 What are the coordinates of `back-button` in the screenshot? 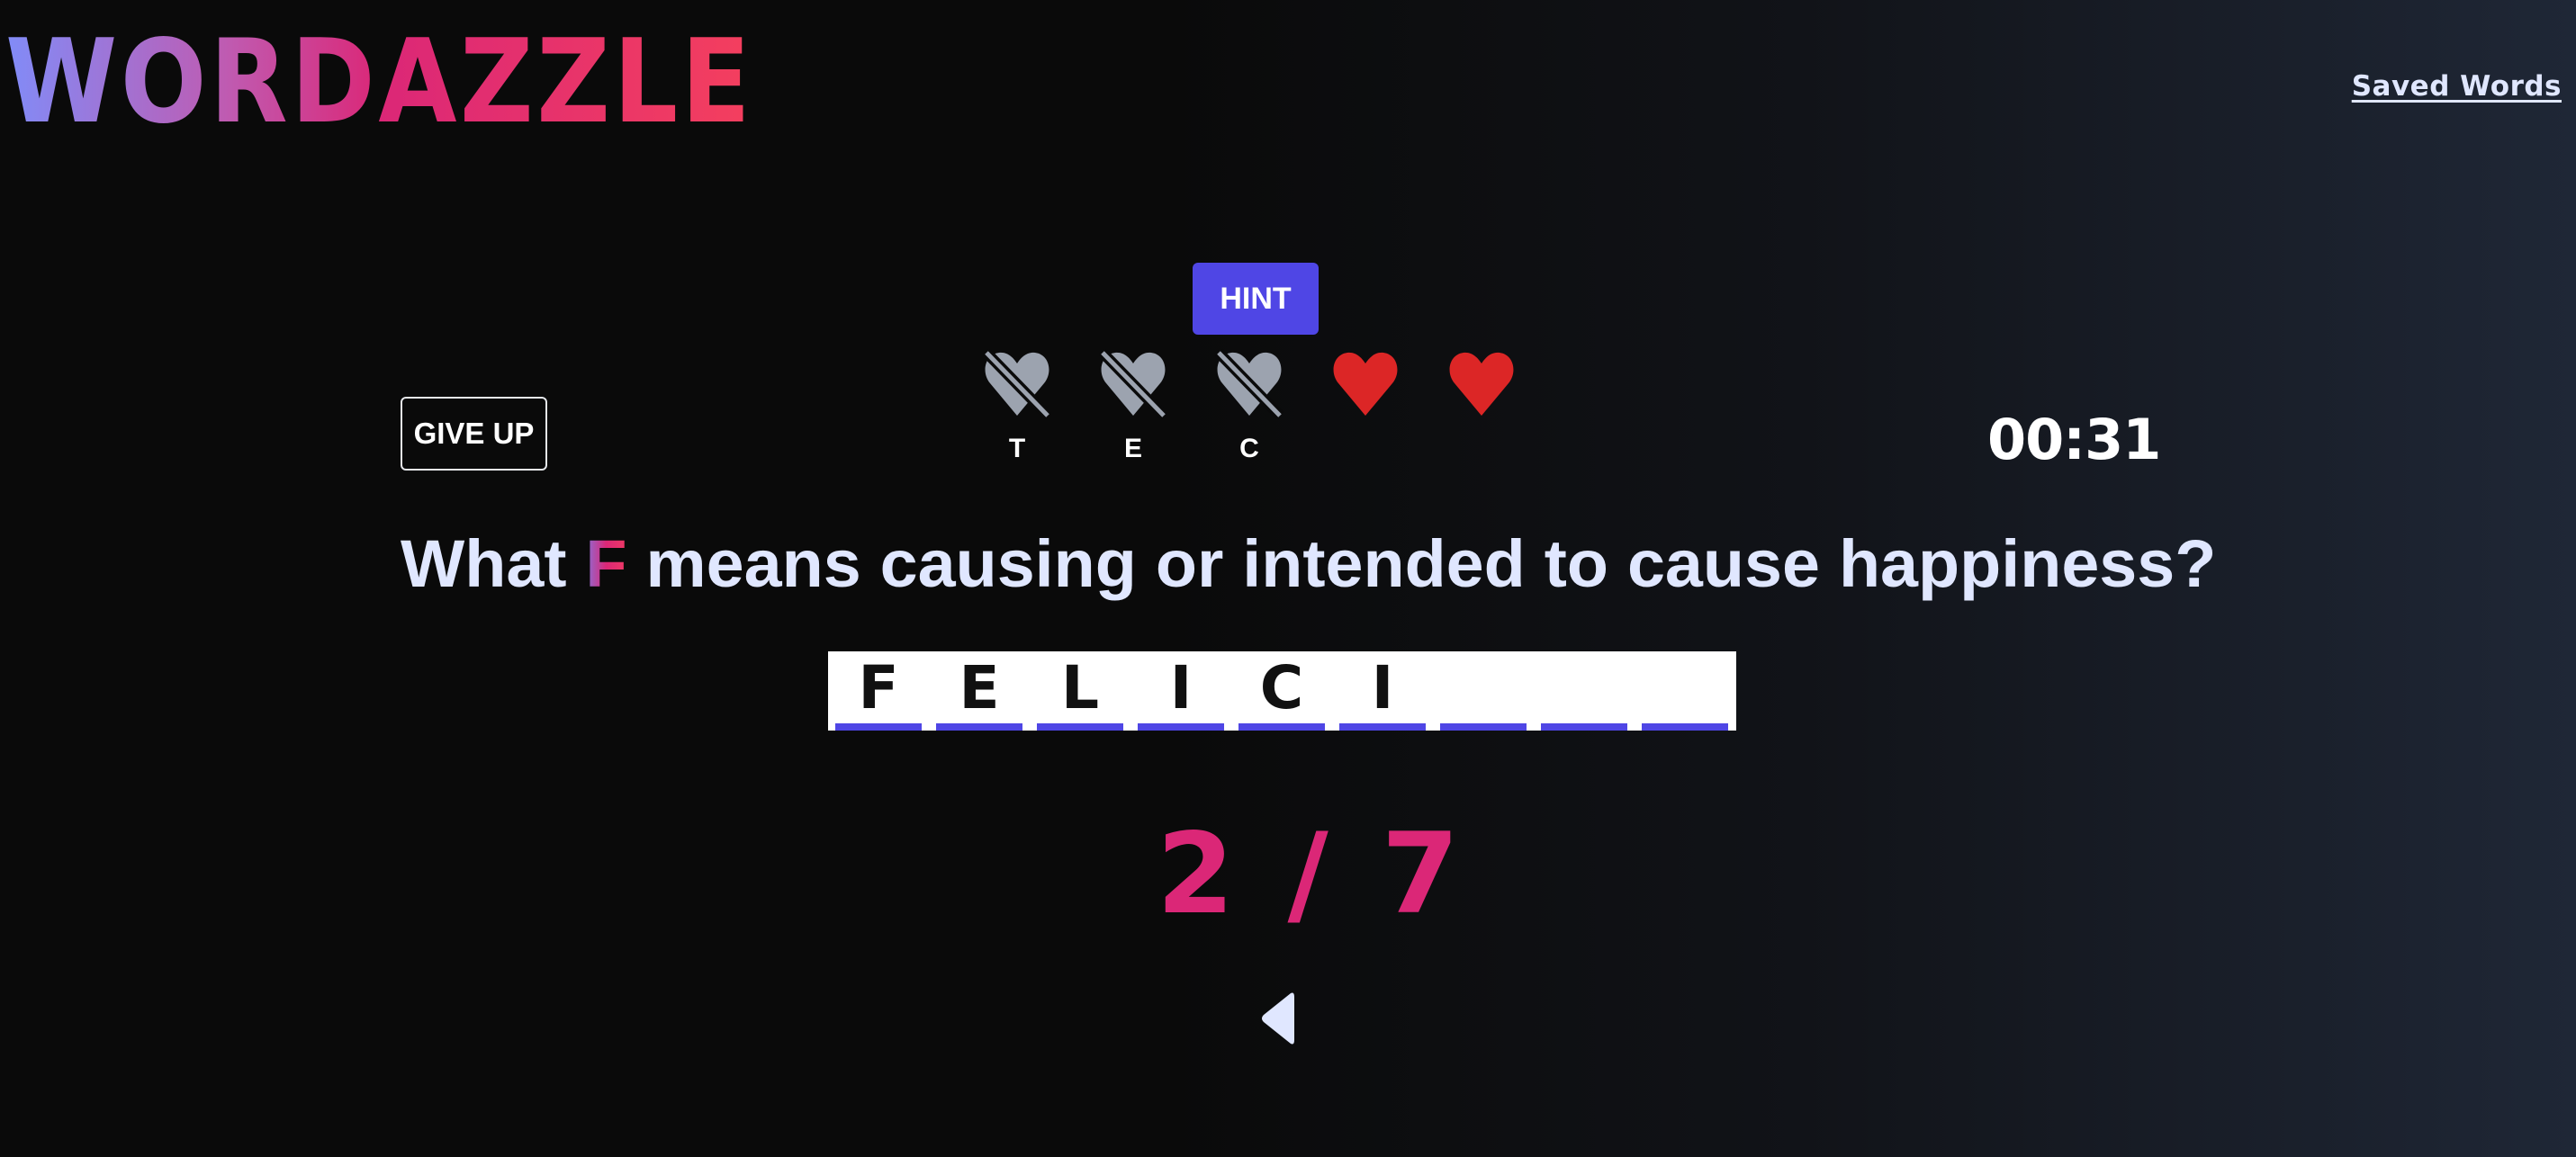 It's located at (1277, 1018).